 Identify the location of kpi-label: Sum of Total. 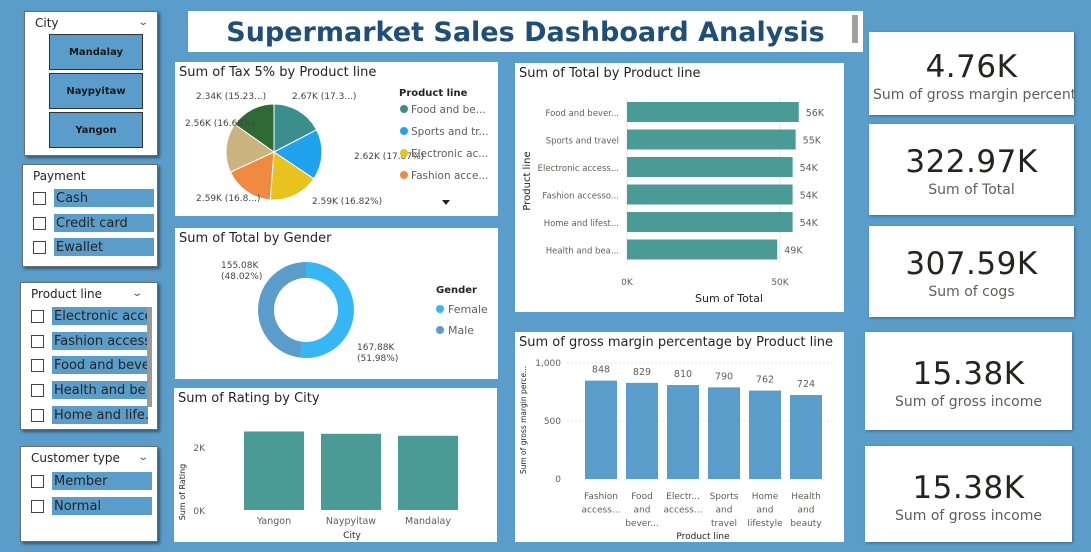
(971, 190).